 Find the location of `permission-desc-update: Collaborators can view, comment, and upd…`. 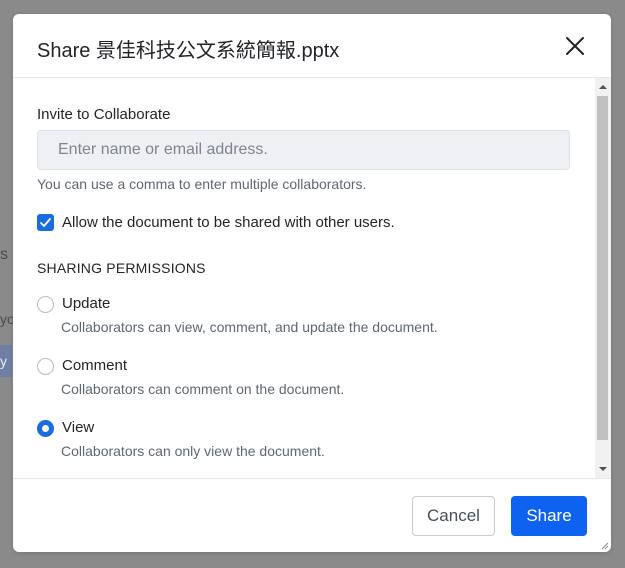

permission-desc-update: Collaborators can view, comment, and upd… is located at coordinates (249, 327).